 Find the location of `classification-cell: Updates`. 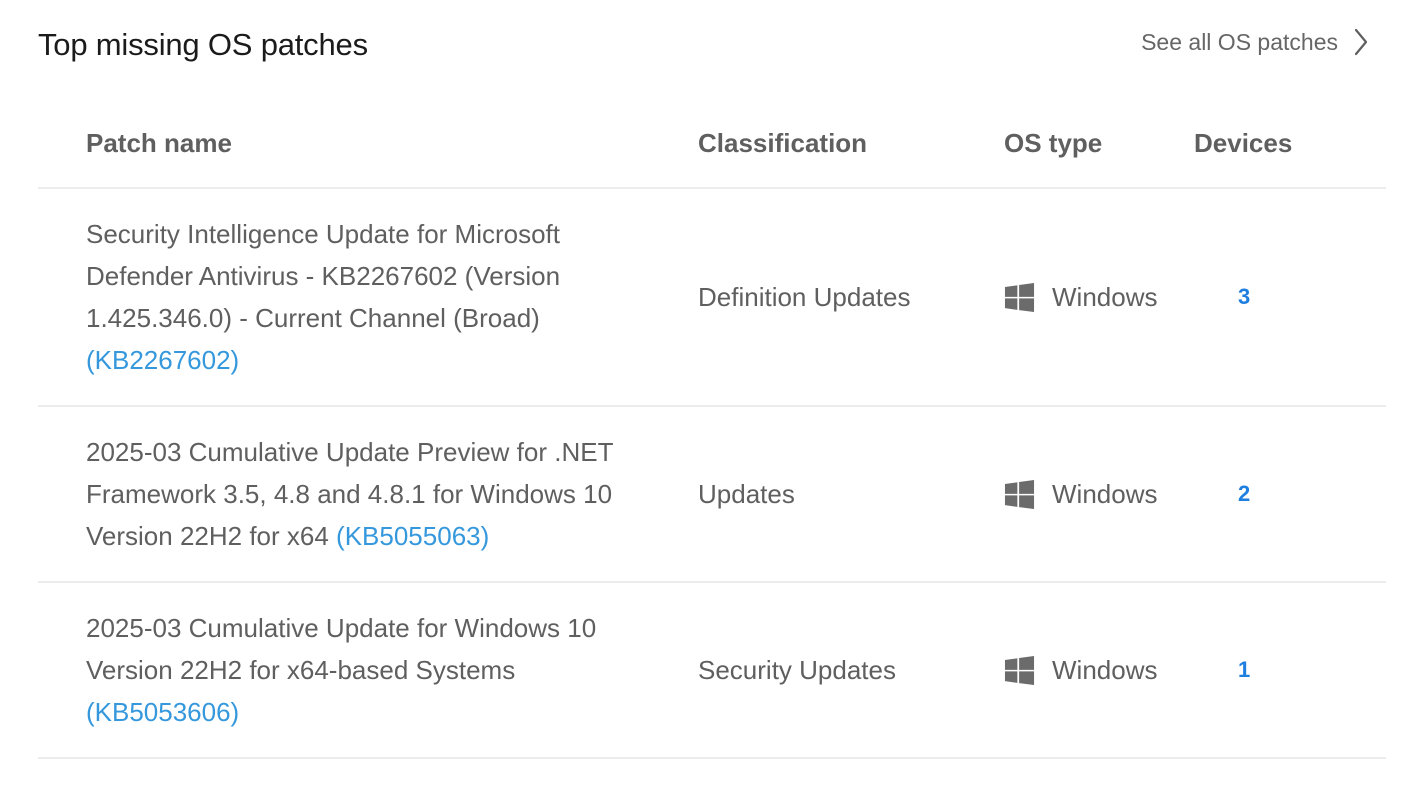

classification-cell: Updates is located at coordinates (746, 494).